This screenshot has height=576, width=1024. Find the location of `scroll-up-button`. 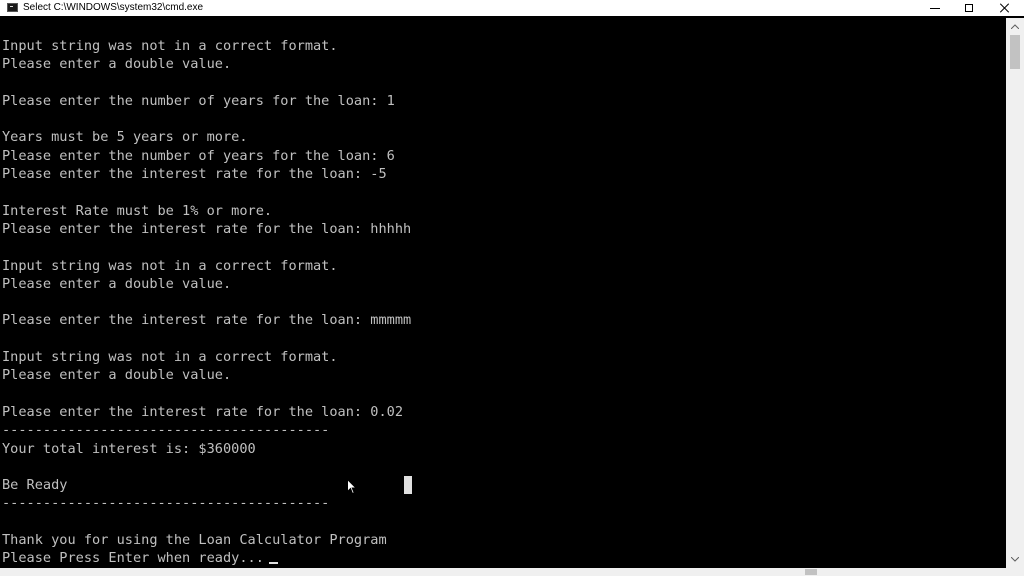

scroll-up-button is located at coordinates (1015, 26).